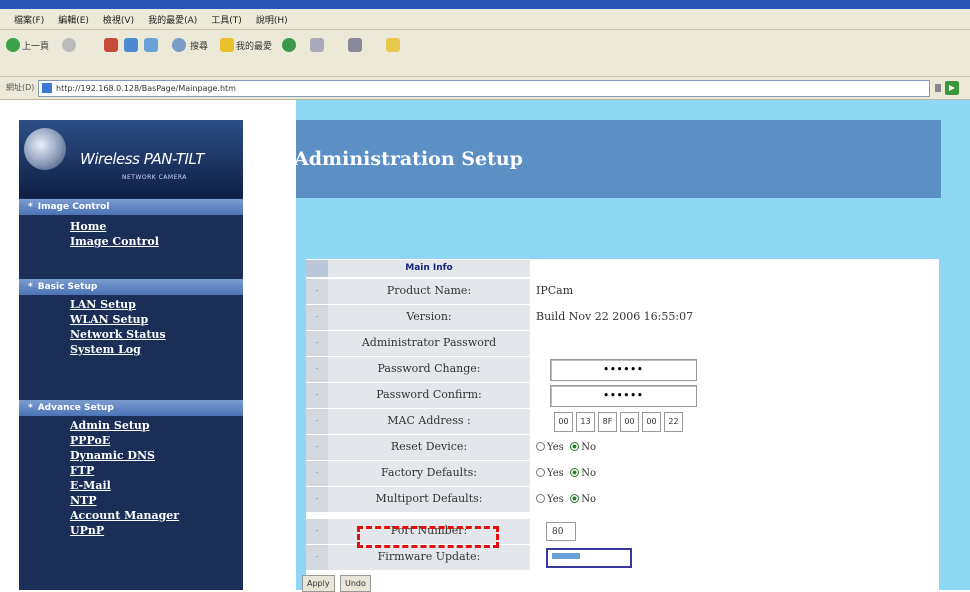  I want to click on window-title-strip, so click(485, 4).